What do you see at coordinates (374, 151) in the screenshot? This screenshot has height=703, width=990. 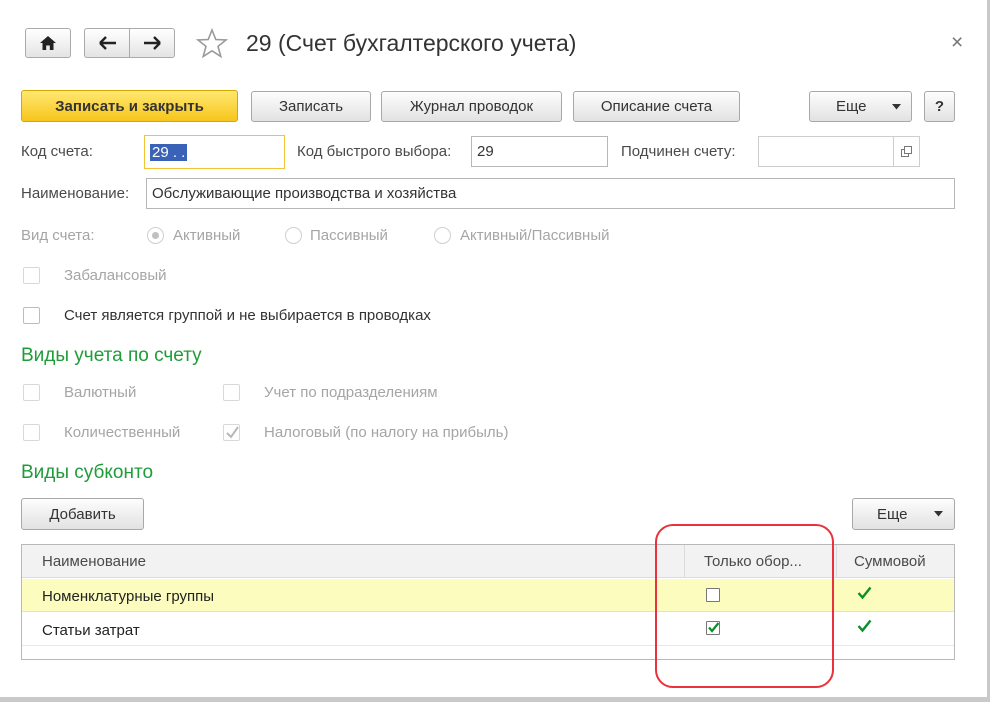 I see `quick-code-label: Код быстрого выбора:` at bounding box center [374, 151].